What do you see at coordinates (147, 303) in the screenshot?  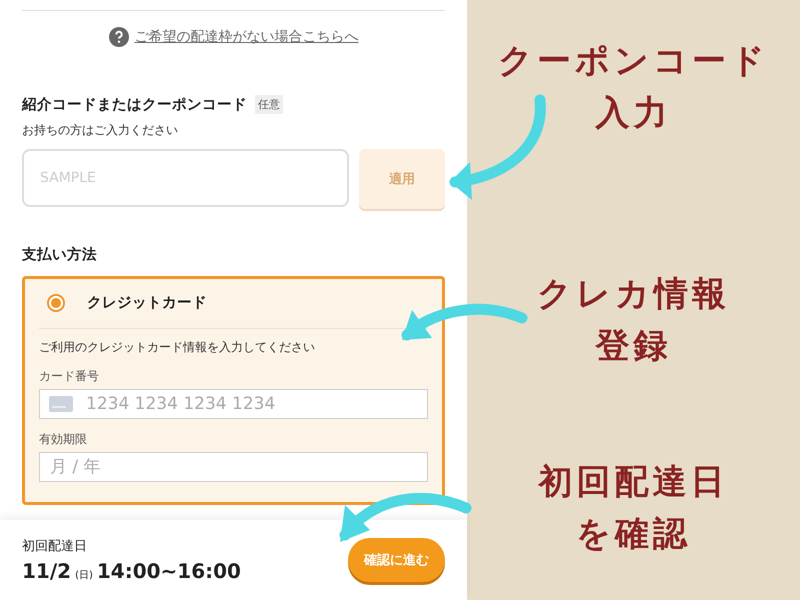 I see `method-label: クレジットカード` at bounding box center [147, 303].